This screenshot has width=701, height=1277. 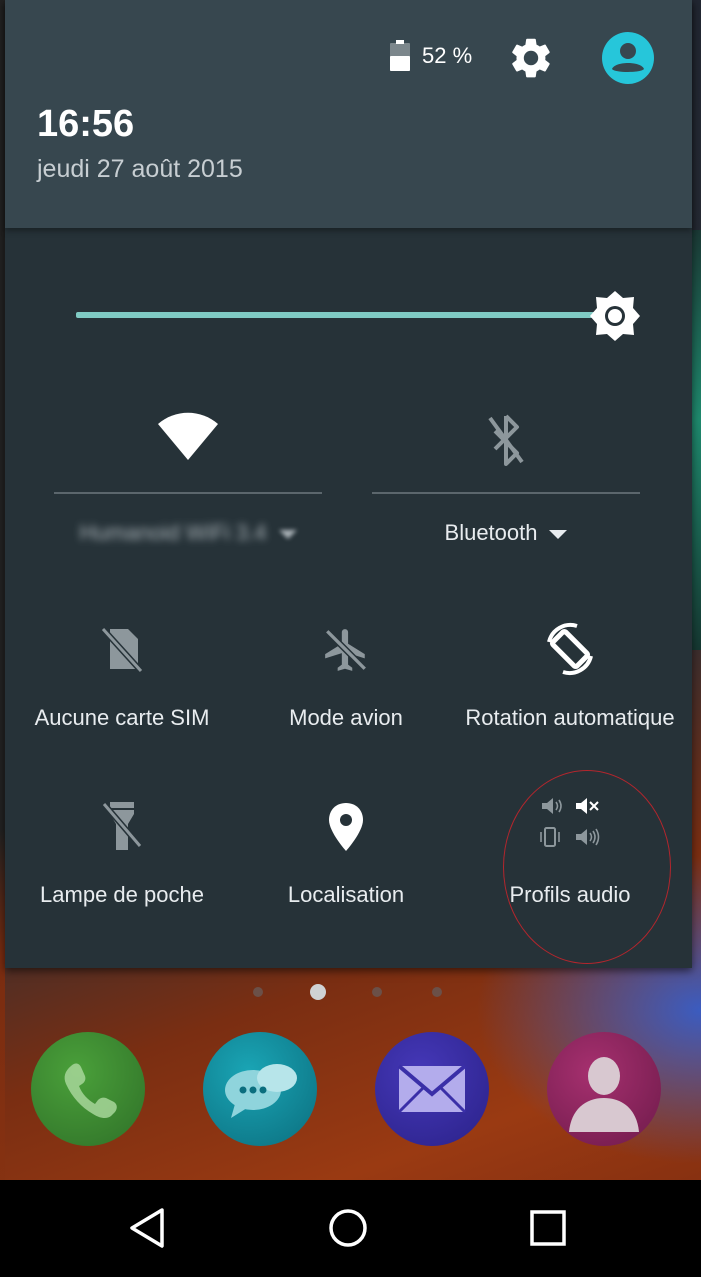 What do you see at coordinates (506, 493) in the screenshot?
I see `bluetooth-divider` at bounding box center [506, 493].